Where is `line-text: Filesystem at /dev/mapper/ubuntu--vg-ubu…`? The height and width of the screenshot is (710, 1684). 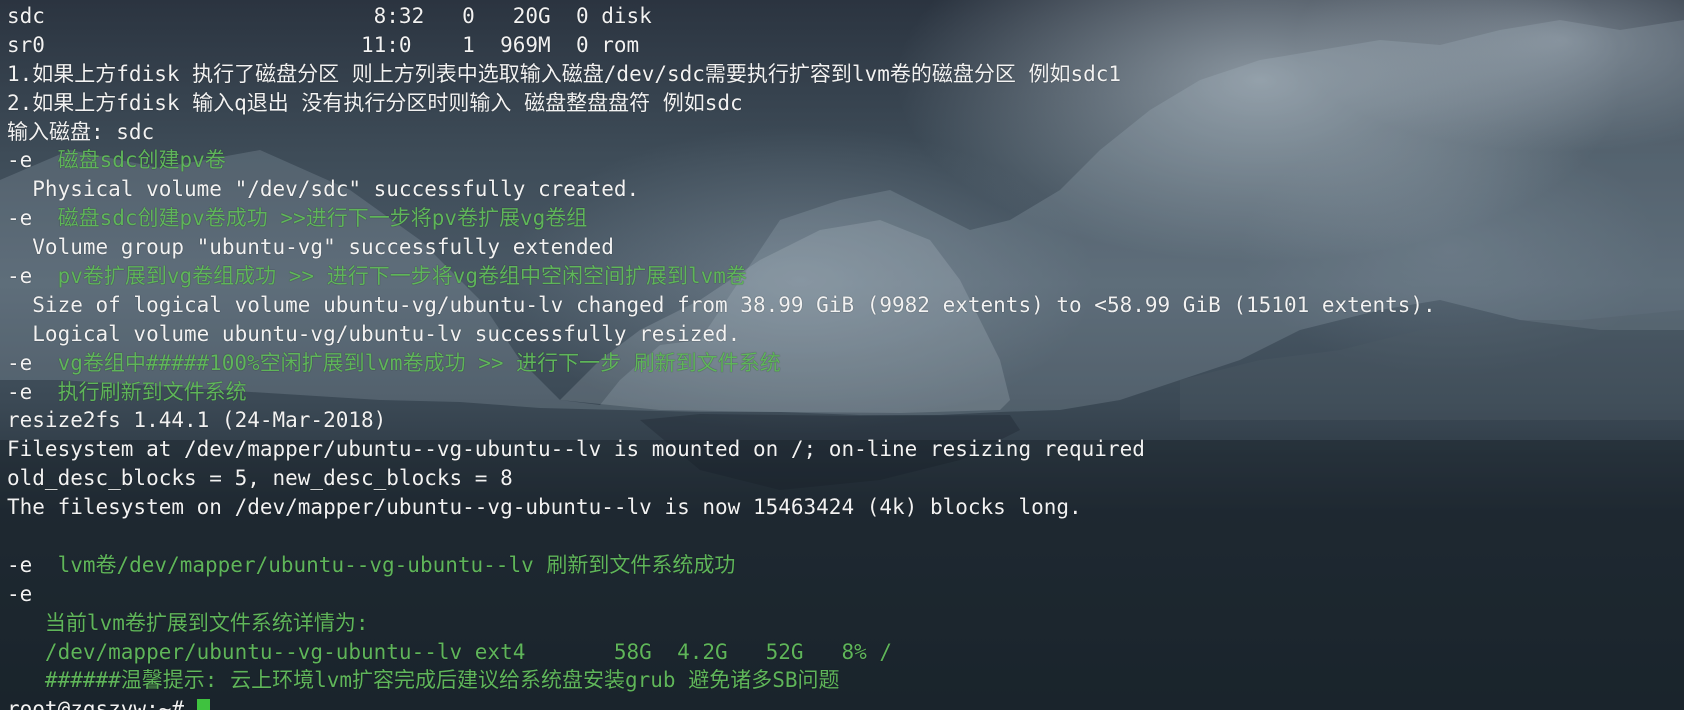 line-text: Filesystem at /dev/mapper/ubuntu--vg-ubu… is located at coordinates (576, 449).